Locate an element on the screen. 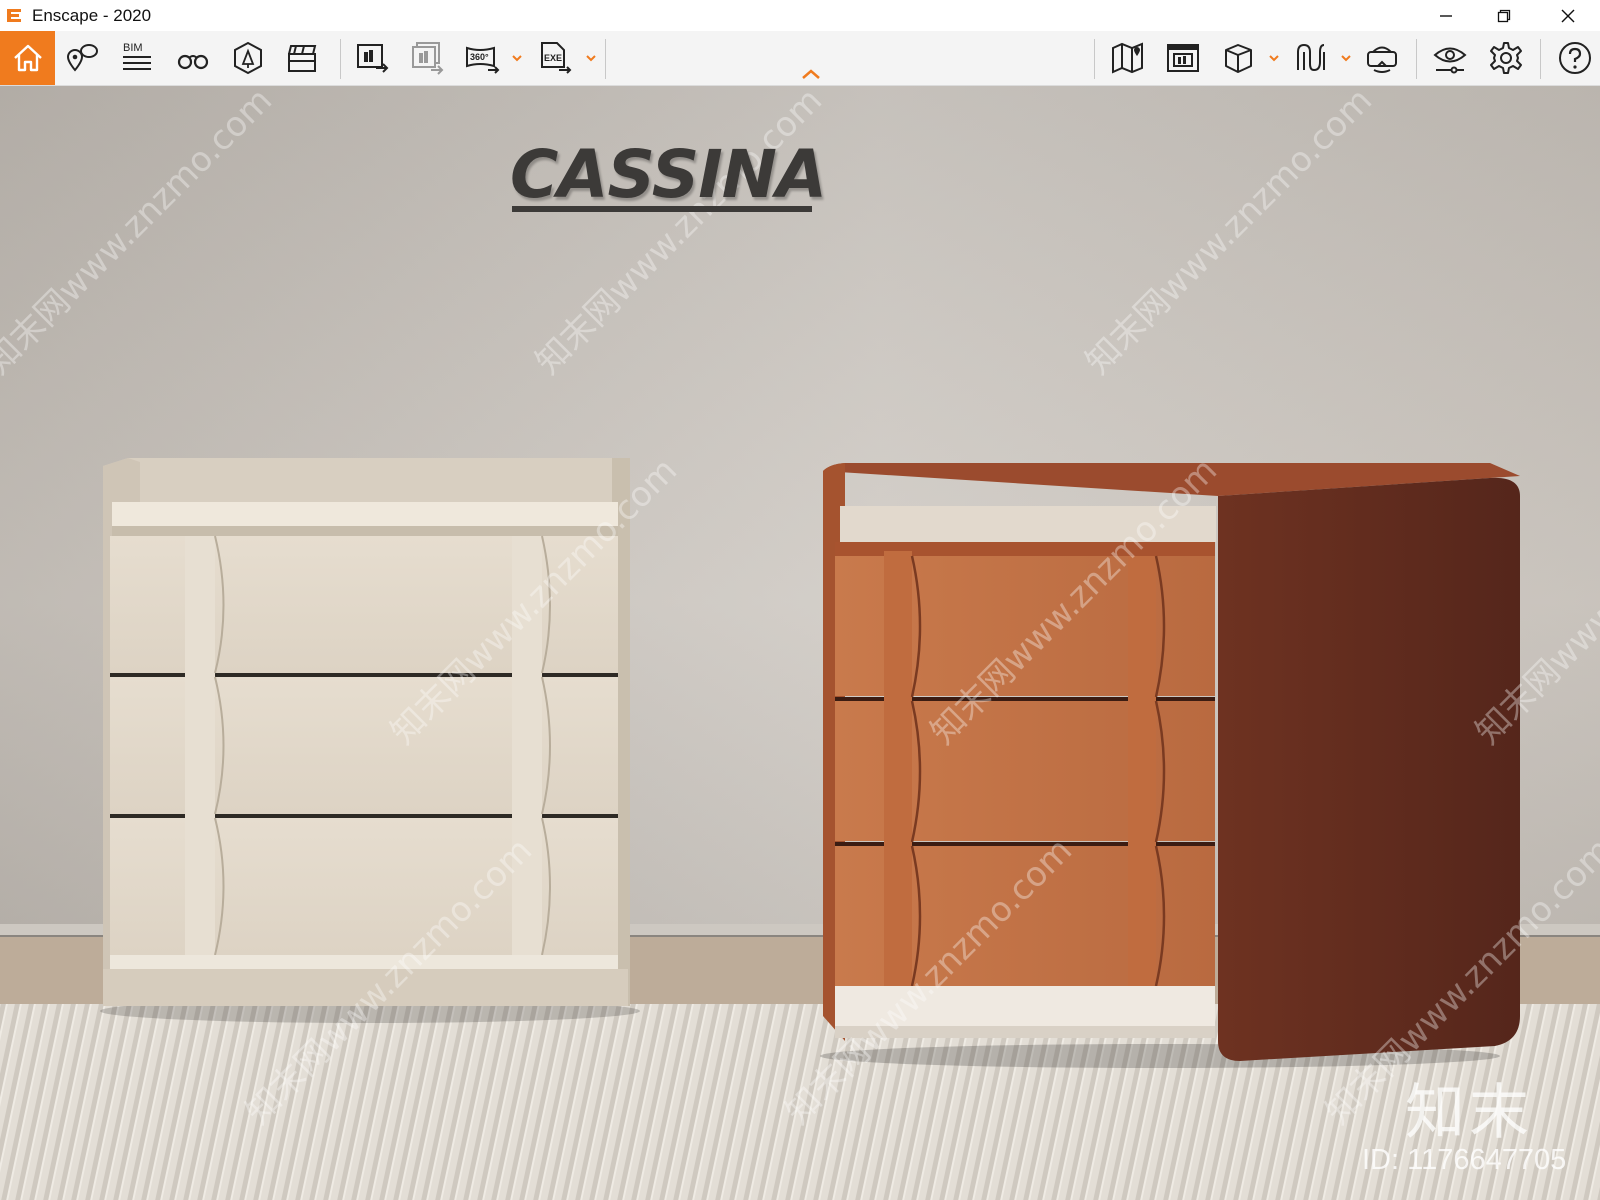 The image size is (1600, 1200). vr-headset-icon is located at coordinates (1382, 59).